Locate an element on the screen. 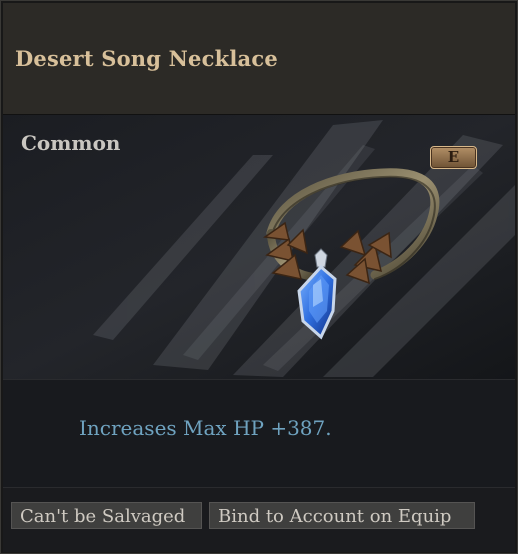 The width and height of the screenshot is (518, 554). keybind-badge: E is located at coordinates (453, 157).